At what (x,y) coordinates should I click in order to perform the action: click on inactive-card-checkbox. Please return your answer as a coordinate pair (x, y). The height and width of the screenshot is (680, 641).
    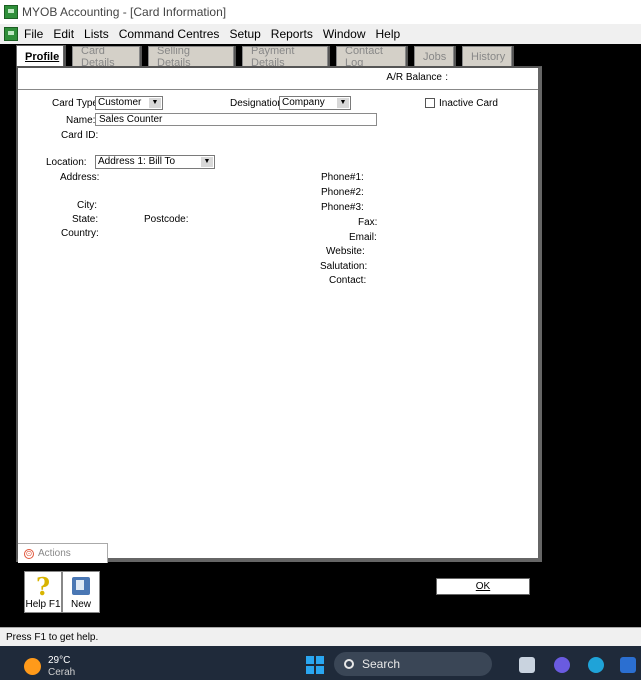
    Looking at the image, I should click on (430, 103).